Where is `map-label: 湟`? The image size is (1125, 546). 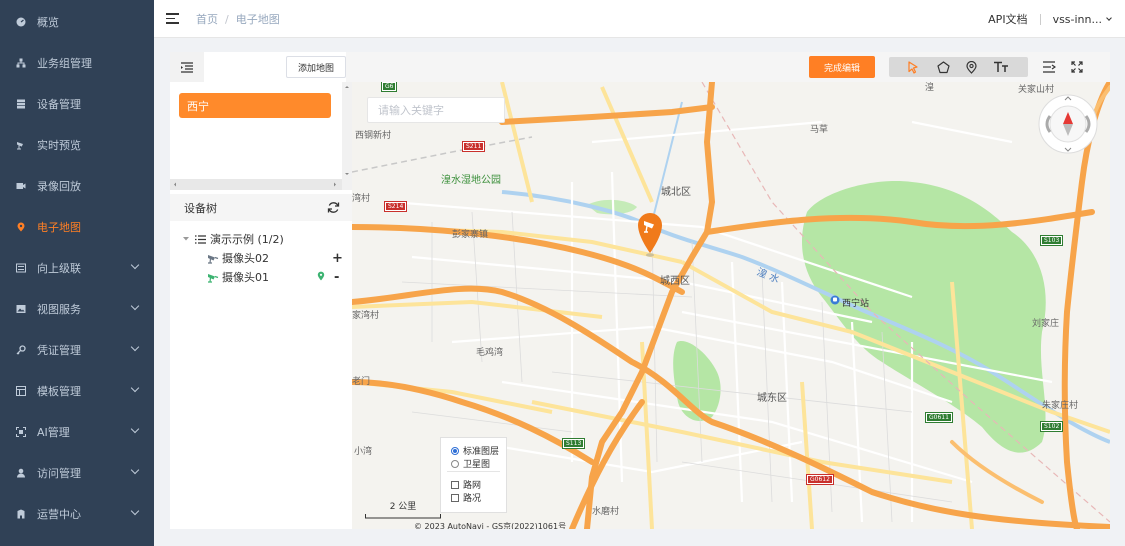
map-label: 湟 is located at coordinates (930, 88).